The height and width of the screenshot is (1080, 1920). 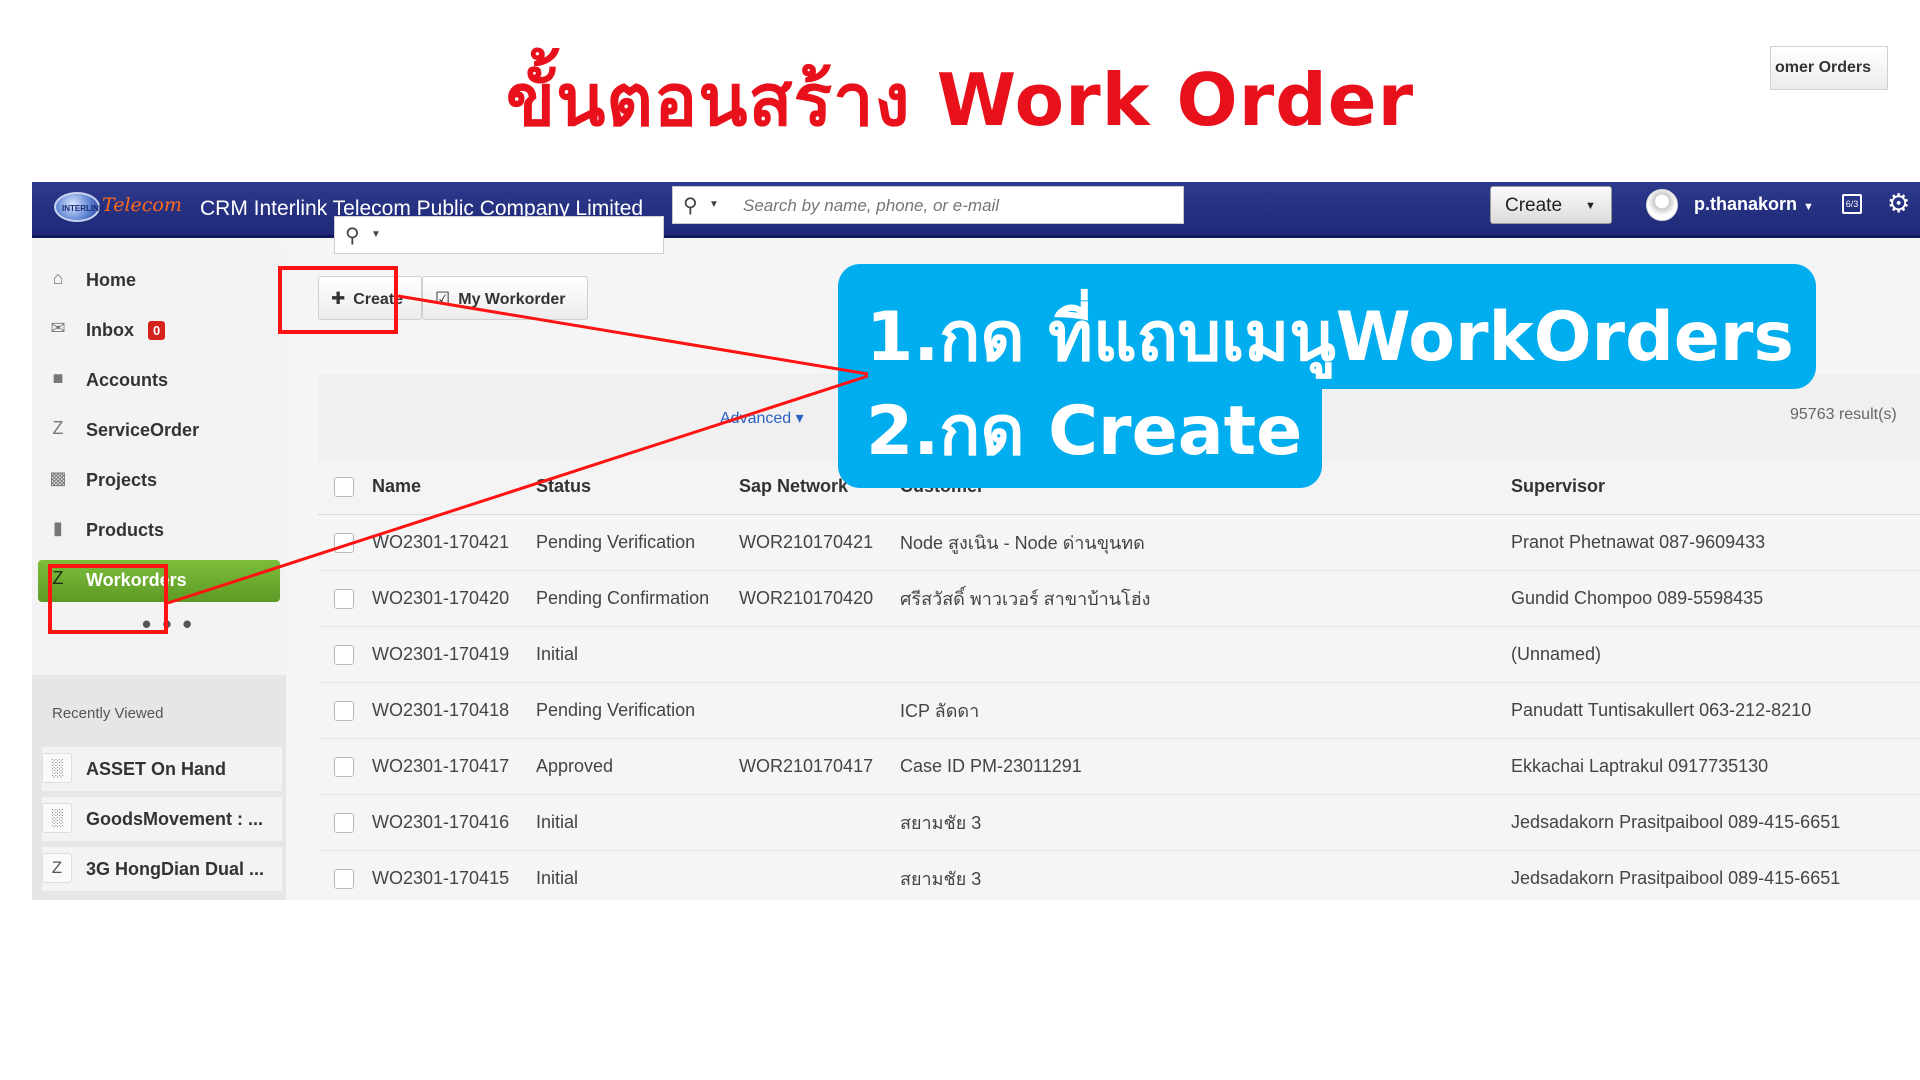 I want to click on avatar, so click(x=1662, y=205).